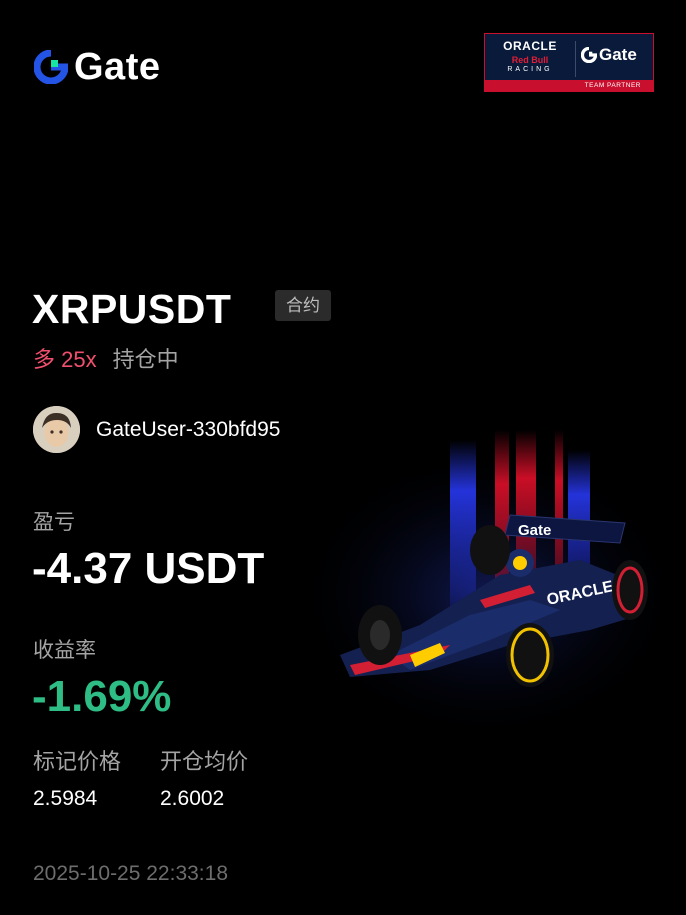 This screenshot has width=686, height=915. Describe the element at coordinates (117, 67) in the screenshot. I see `gate-logo-text: Gate` at that location.